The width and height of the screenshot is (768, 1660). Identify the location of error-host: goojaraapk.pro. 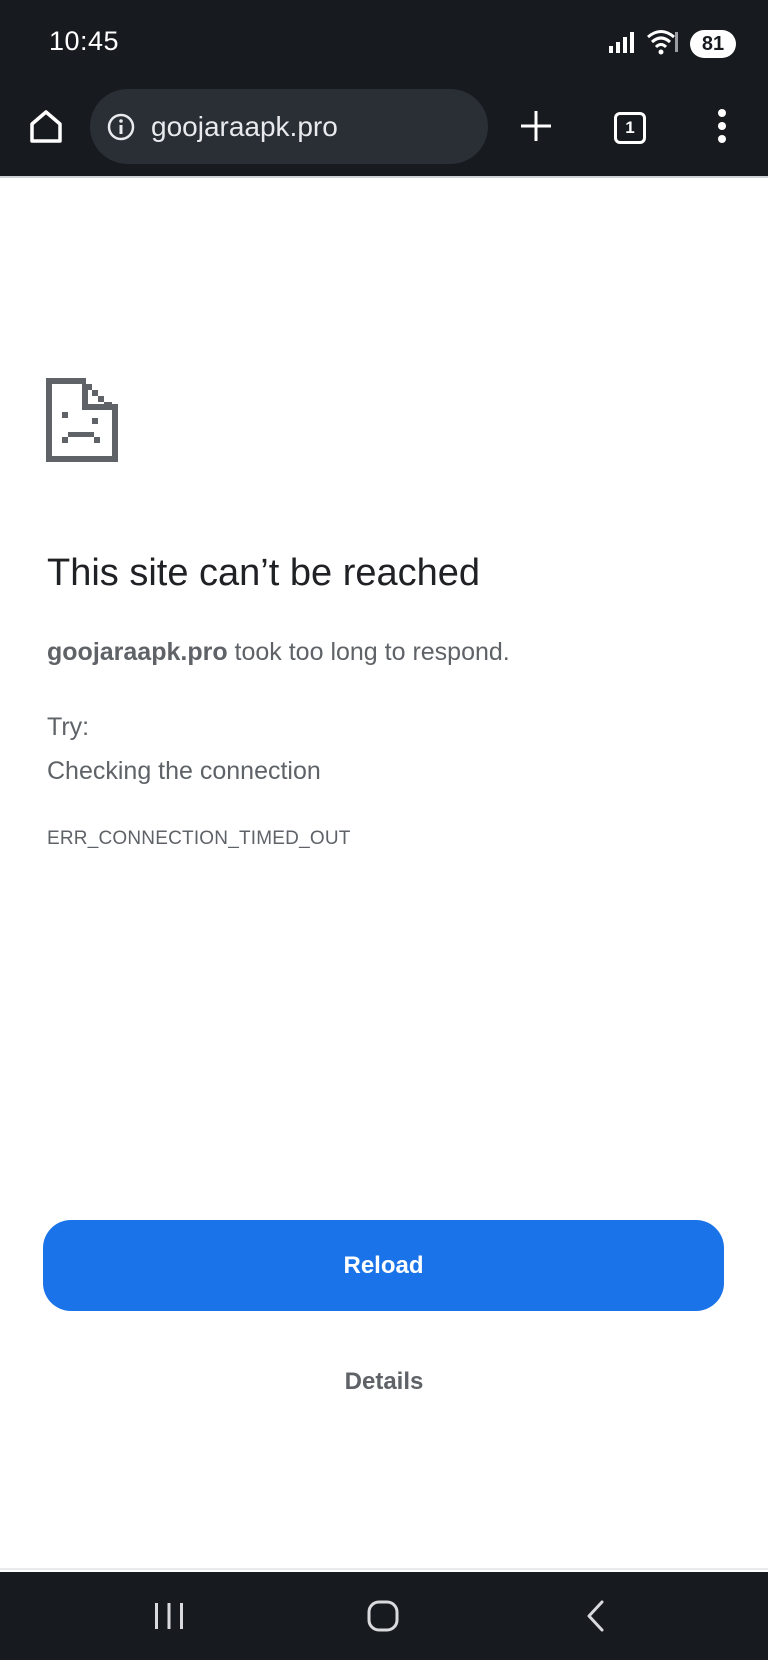
(137, 652).